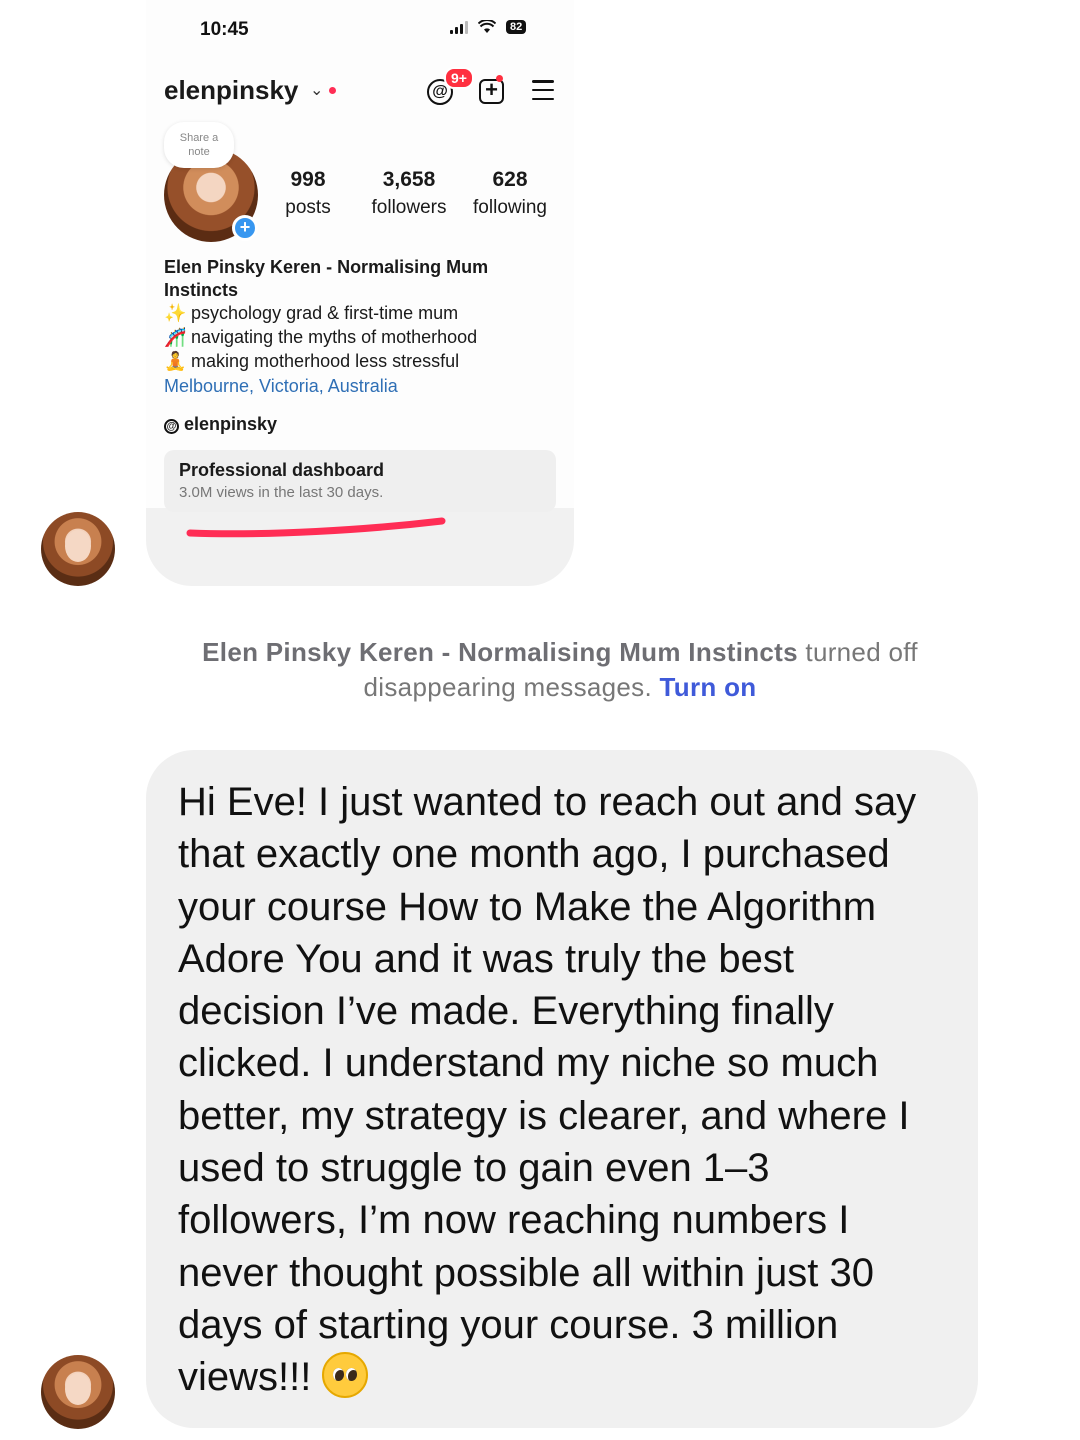  Describe the element at coordinates (345, 1375) in the screenshot. I see `pleading-face-icon` at that location.